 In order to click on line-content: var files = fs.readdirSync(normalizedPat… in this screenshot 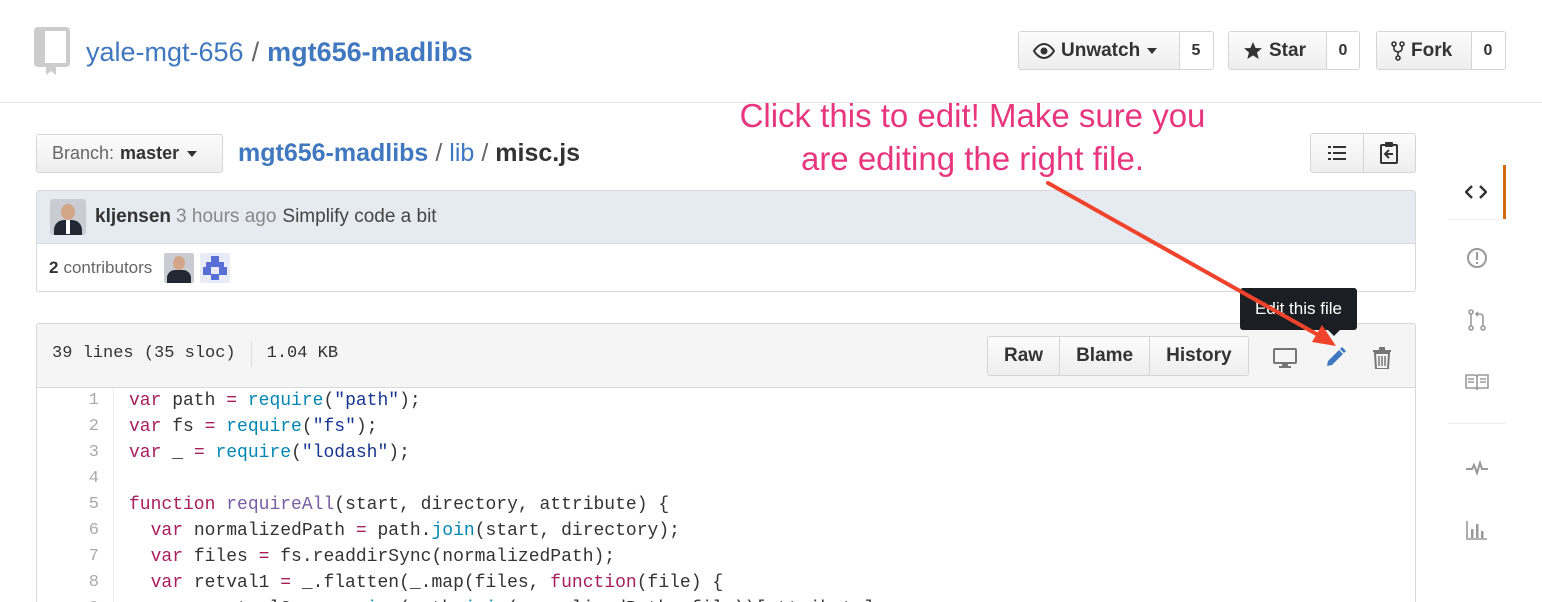, I will do `click(383, 557)`.